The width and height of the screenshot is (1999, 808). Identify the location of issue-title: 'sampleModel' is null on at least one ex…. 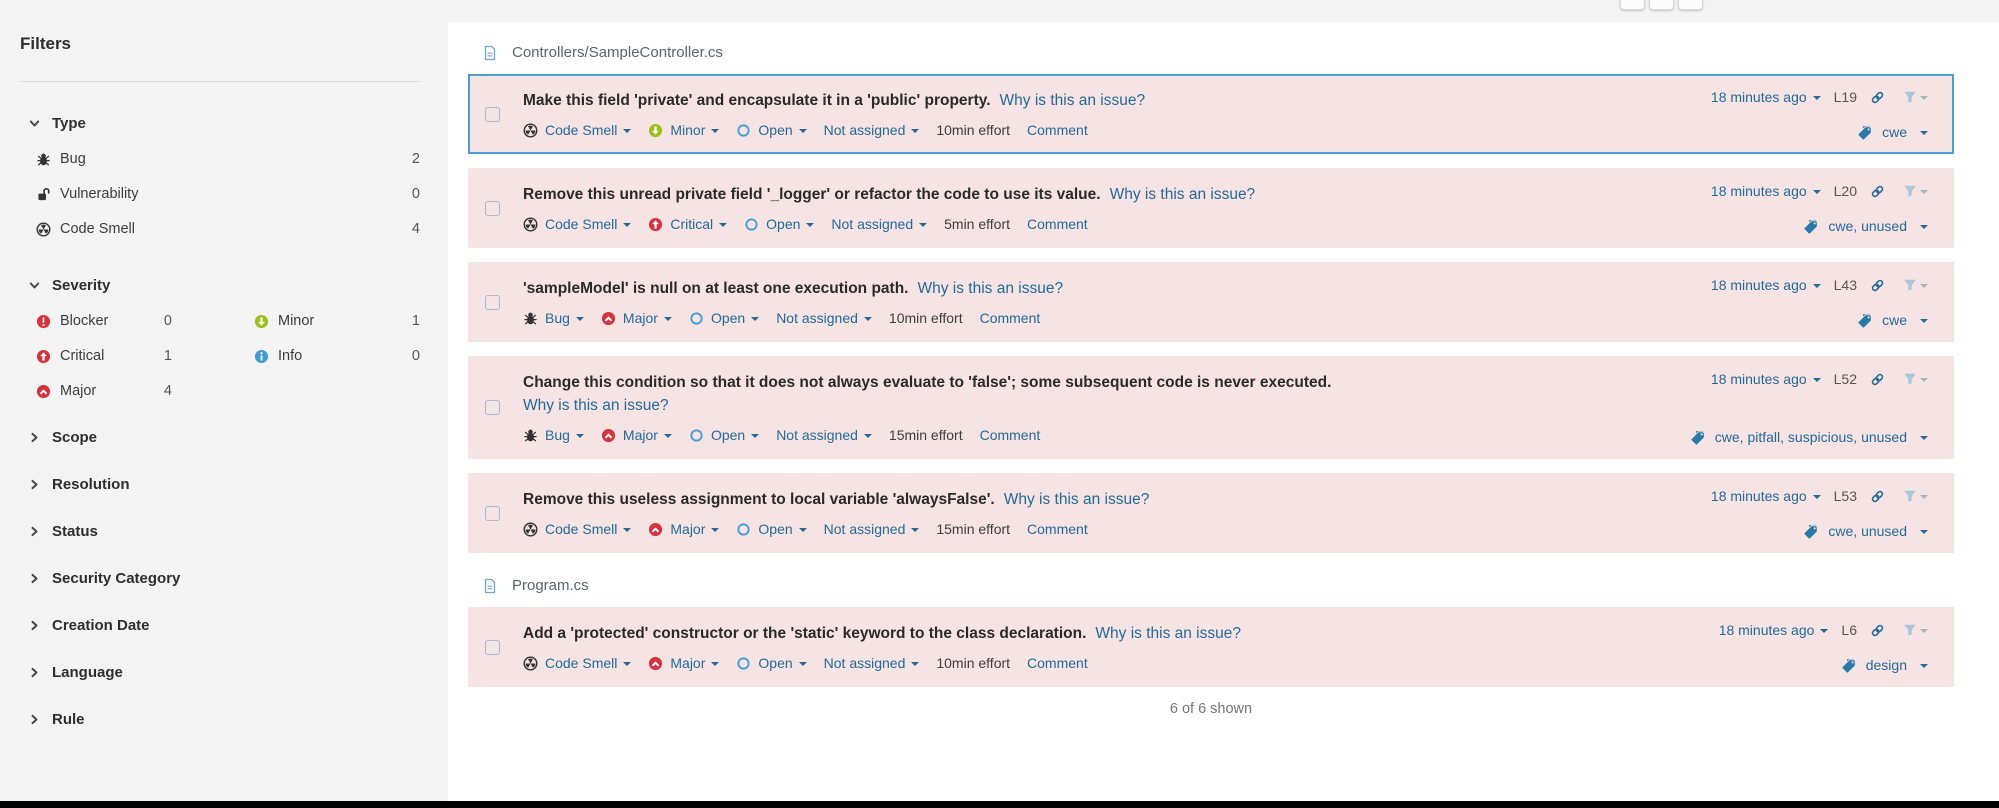
(715, 288).